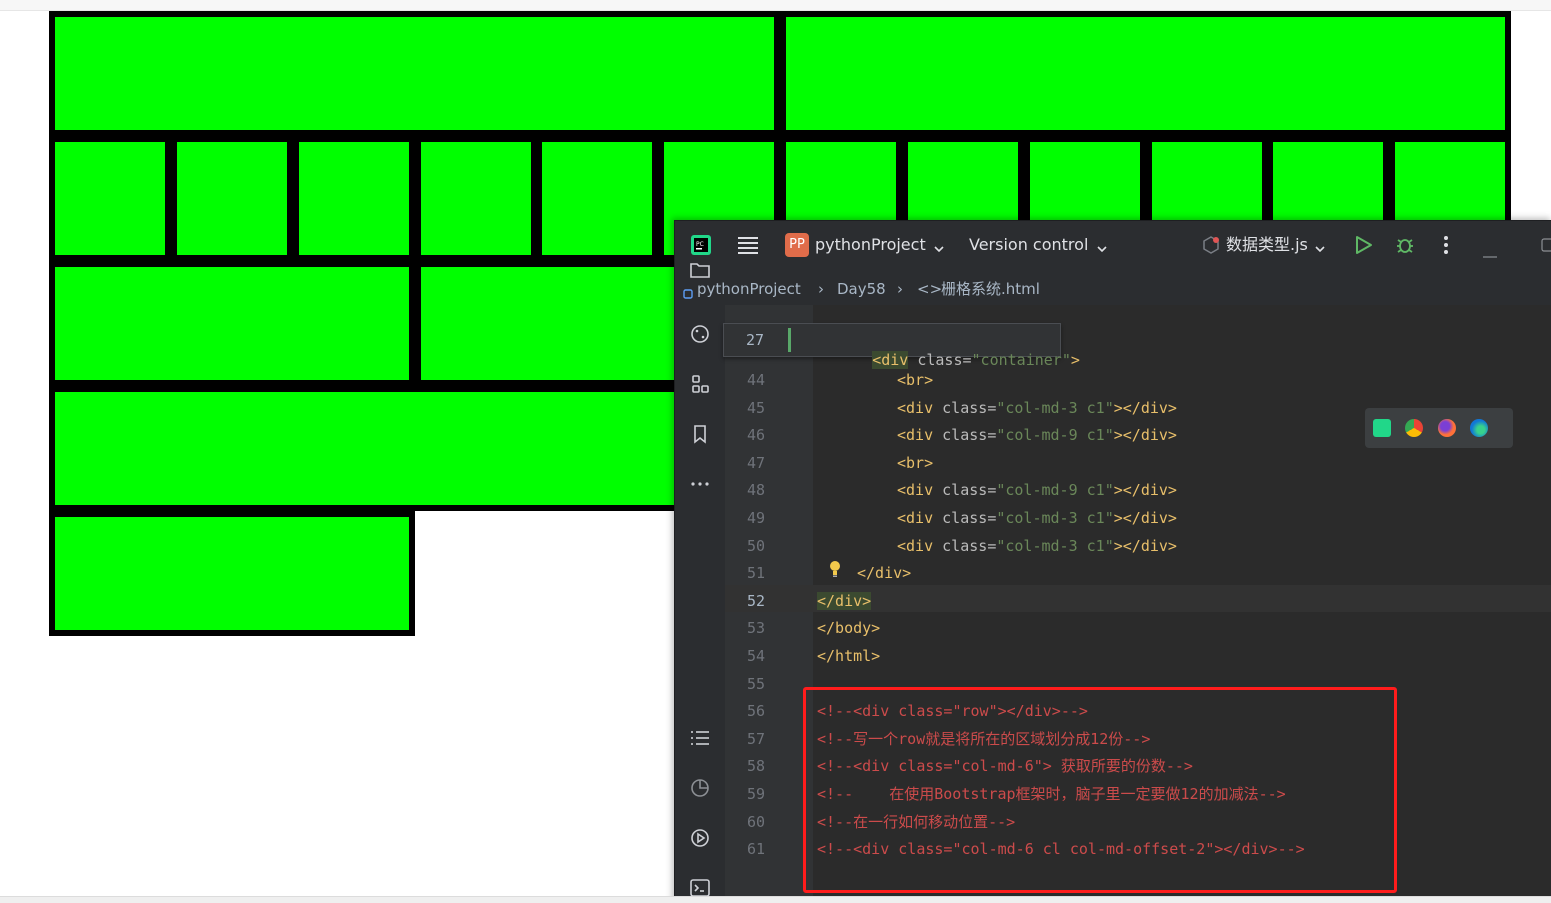 The image size is (1551, 903). I want to click on line-number: 46, so click(755, 435).